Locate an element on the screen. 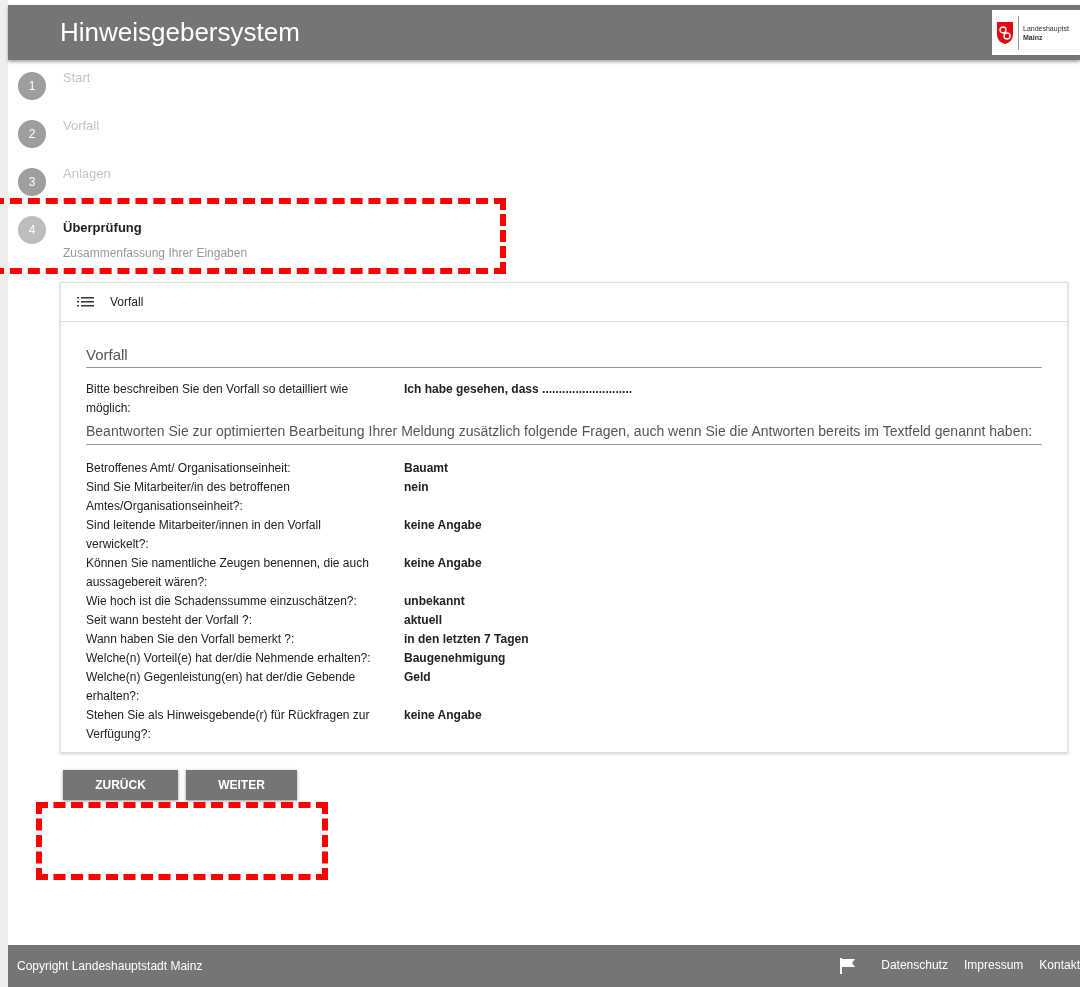 The width and height of the screenshot is (1080, 987). question-label: Können Sie namentliche Zeugen benennen, die auch aussagebereit wären?: is located at coordinates (228, 573).